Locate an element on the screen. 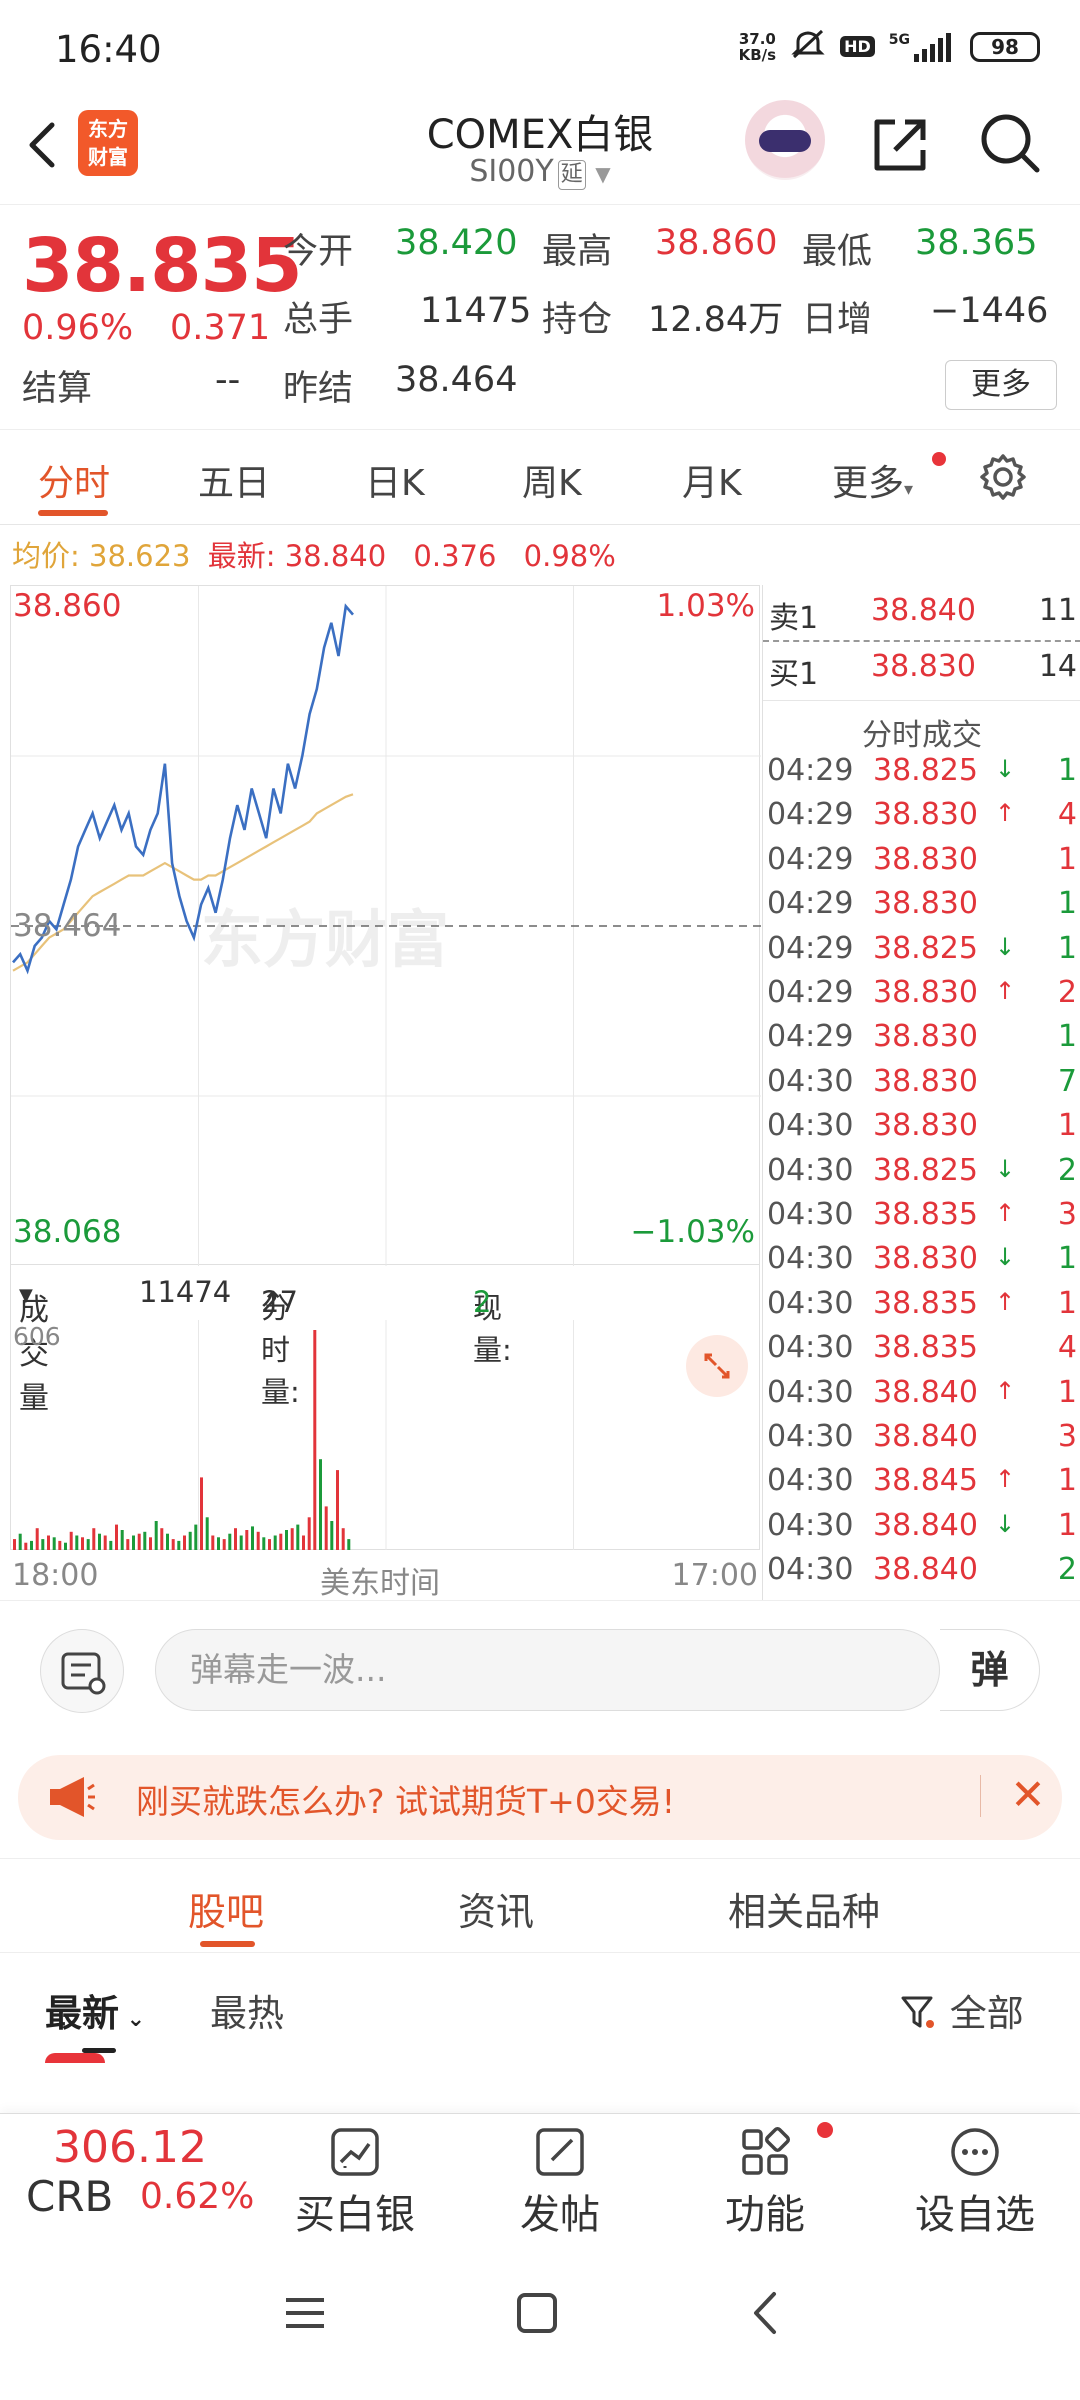  share-icon is located at coordinates (900, 145).